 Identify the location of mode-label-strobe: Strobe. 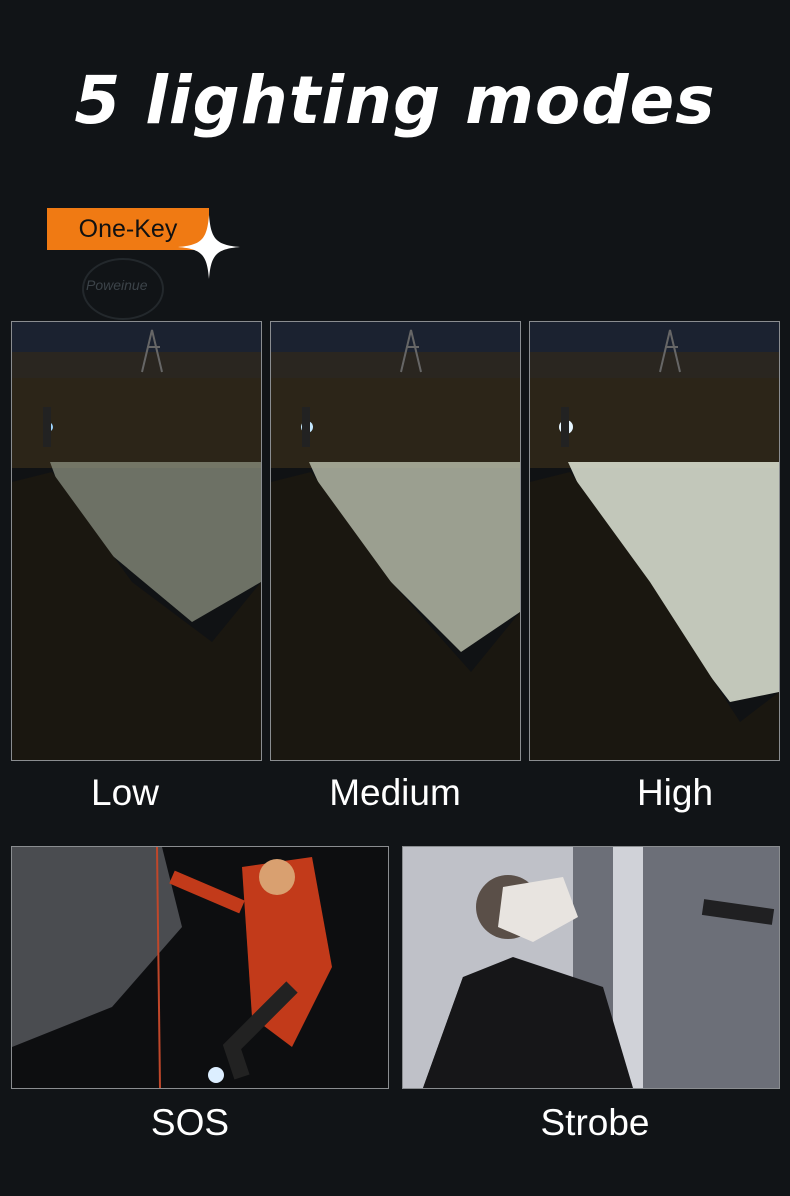
(595, 1122).